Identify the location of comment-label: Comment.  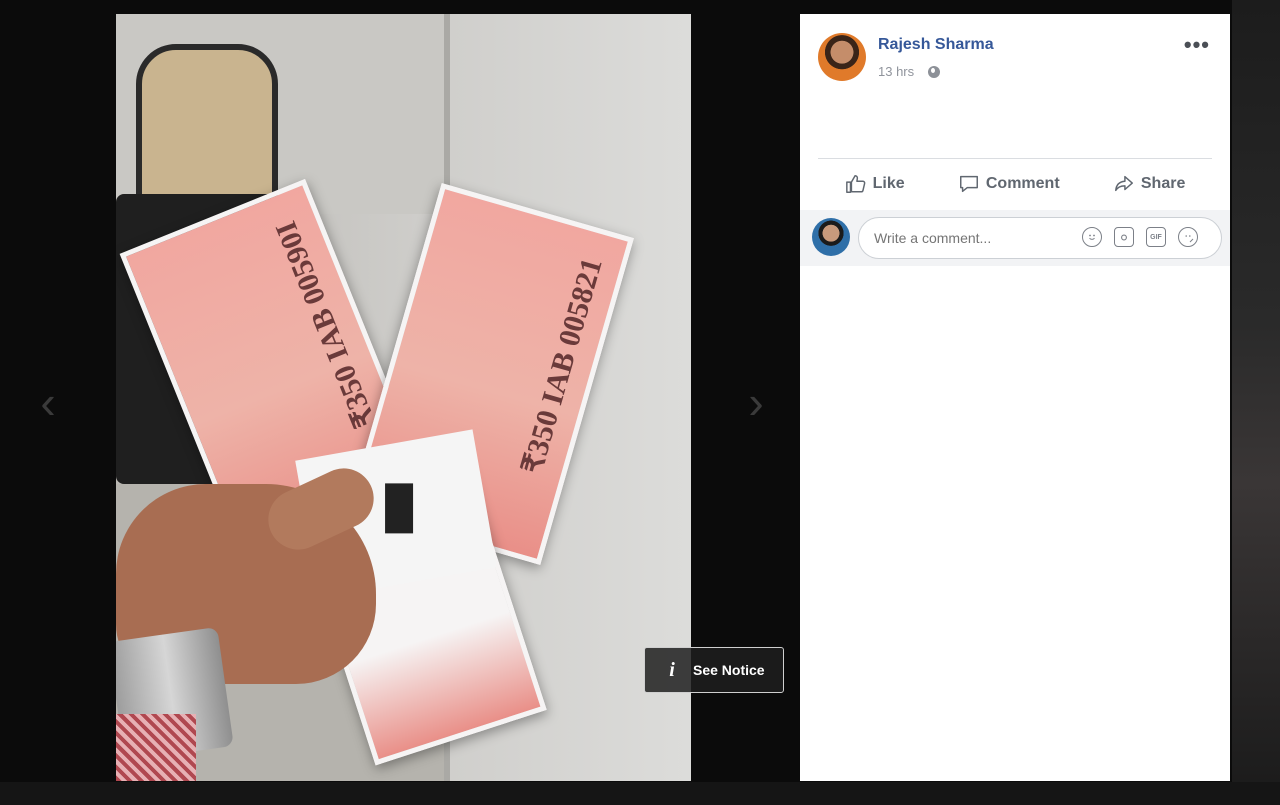
(1022, 183).